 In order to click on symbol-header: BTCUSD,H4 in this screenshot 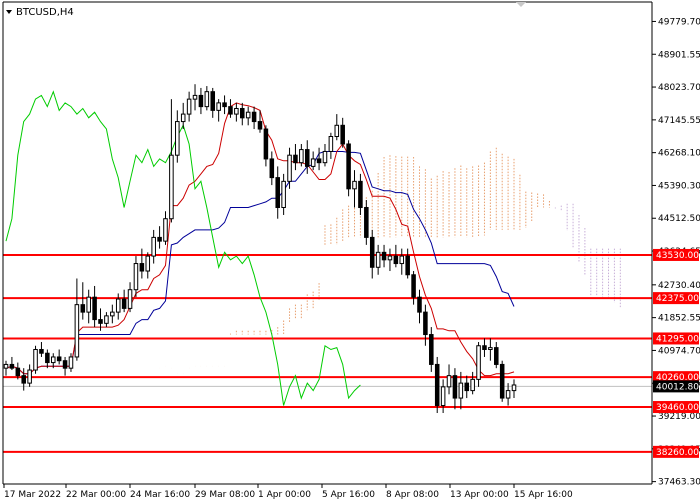, I will do `click(40, 12)`.